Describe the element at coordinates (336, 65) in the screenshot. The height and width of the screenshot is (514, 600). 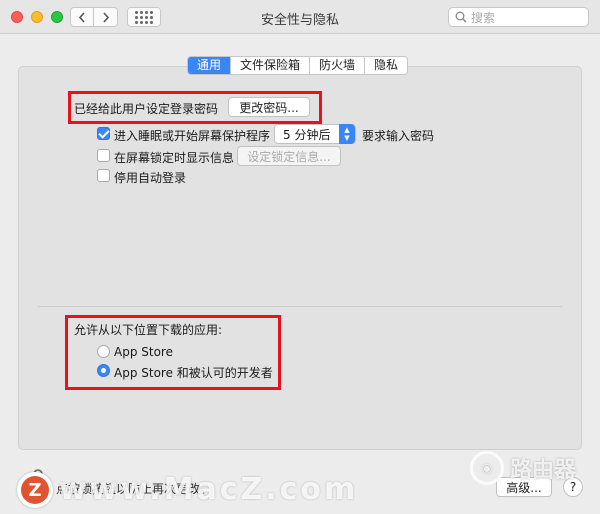
I see `tab-firewall: 防火墙` at that location.